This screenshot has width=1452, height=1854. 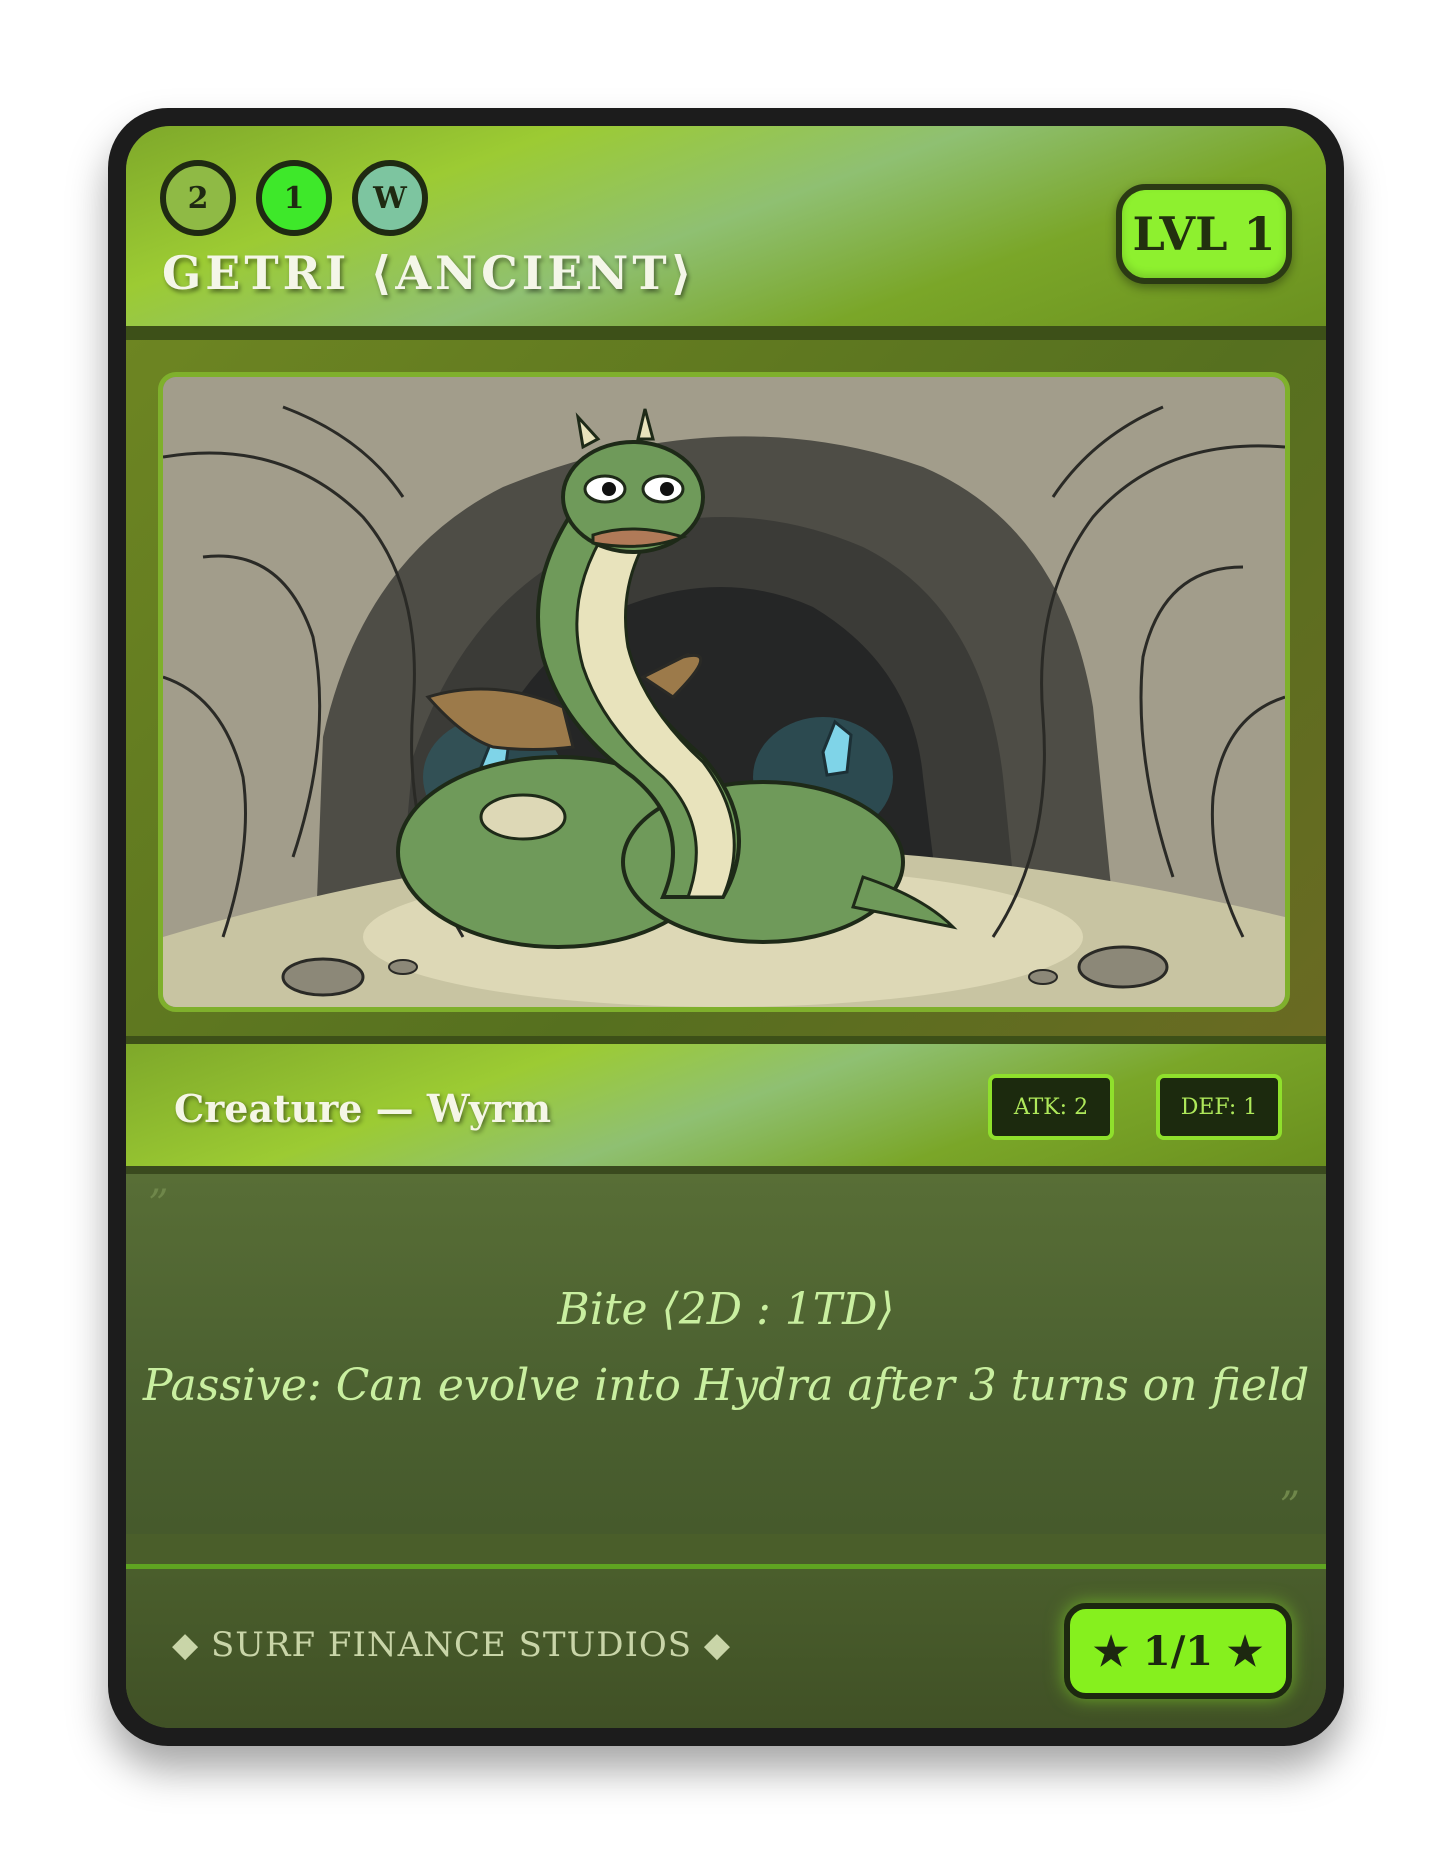 What do you see at coordinates (1204, 234) in the screenshot?
I see `level-badge: LVL 1` at bounding box center [1204, 234].